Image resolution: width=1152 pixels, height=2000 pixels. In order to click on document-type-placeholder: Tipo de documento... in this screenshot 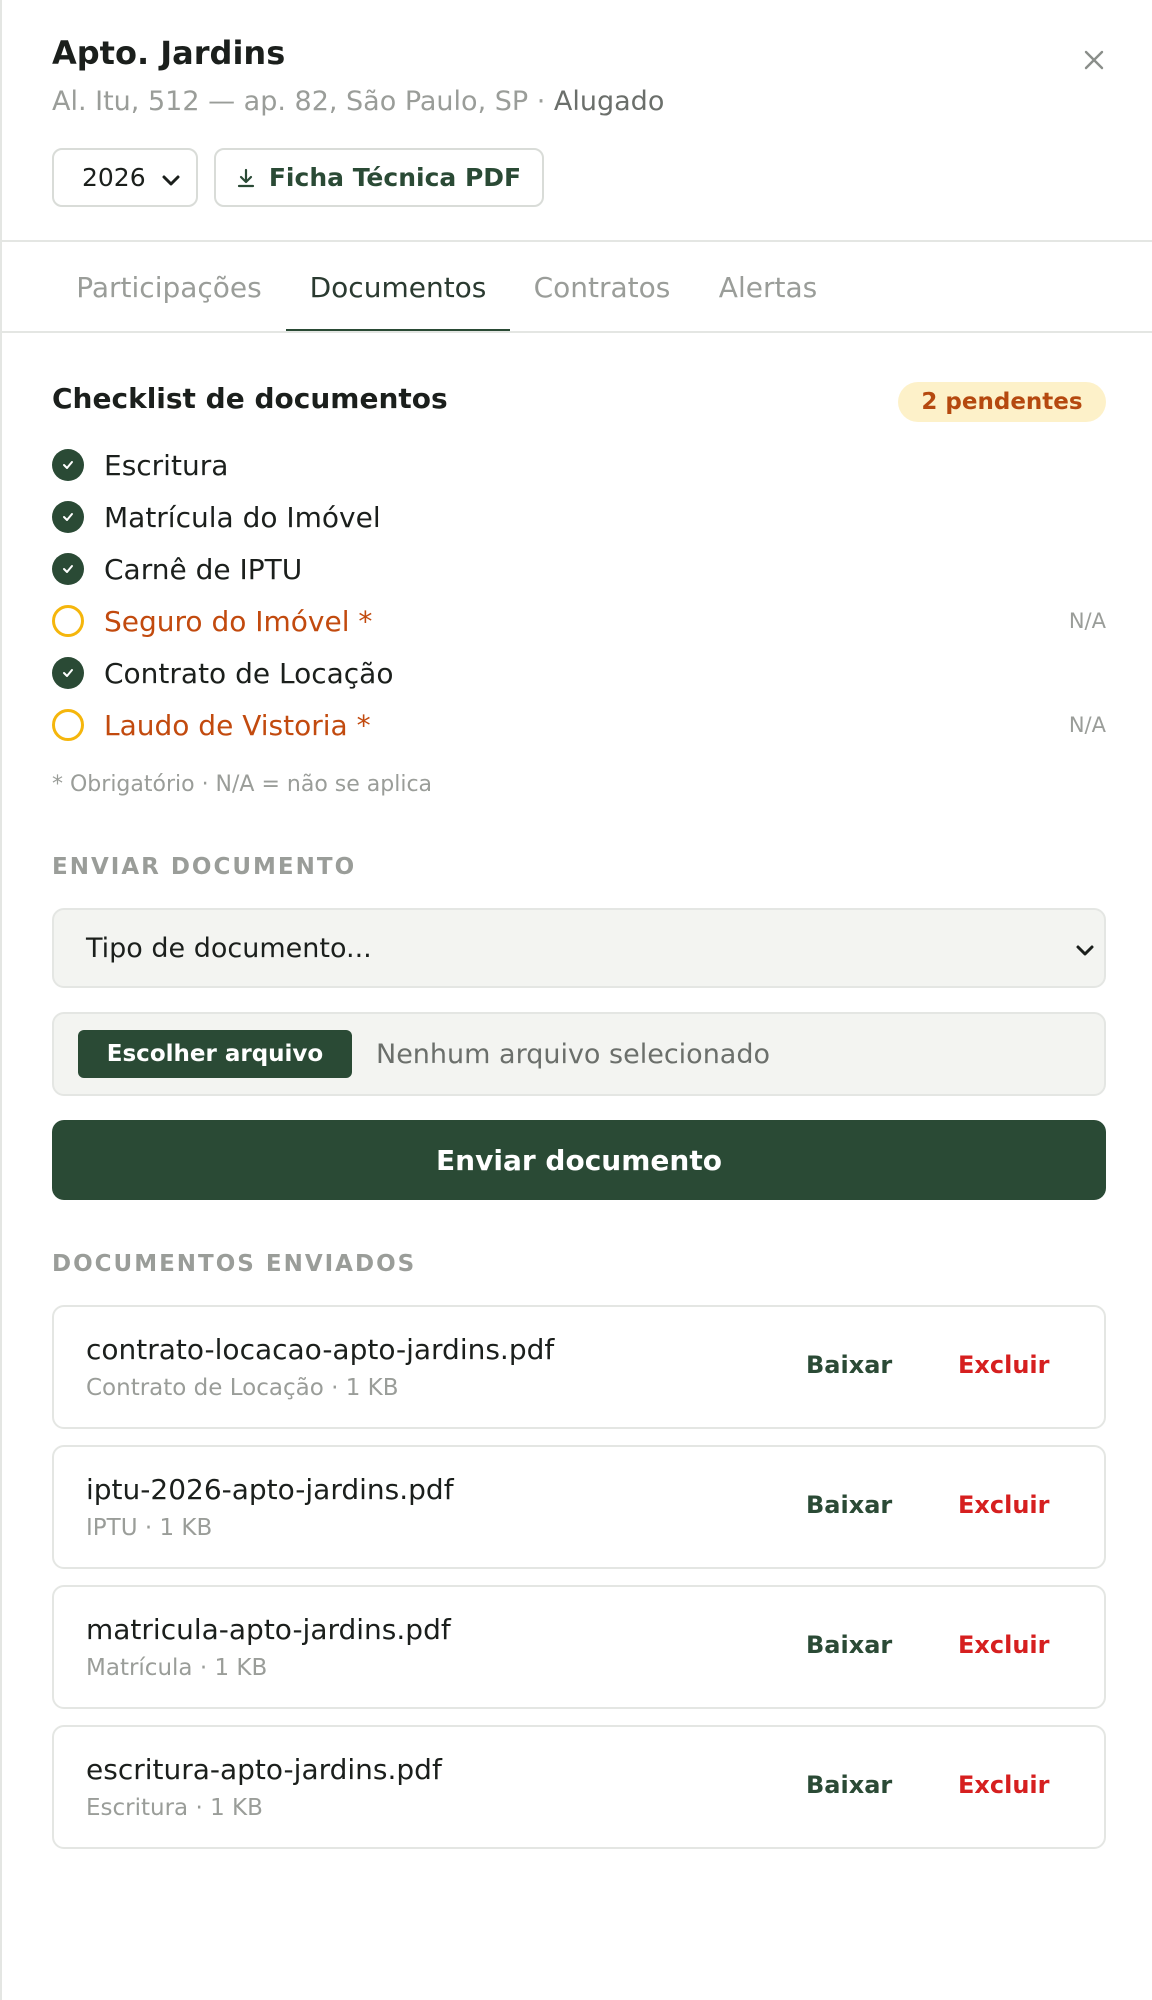, I will do `click(229, 948)`.